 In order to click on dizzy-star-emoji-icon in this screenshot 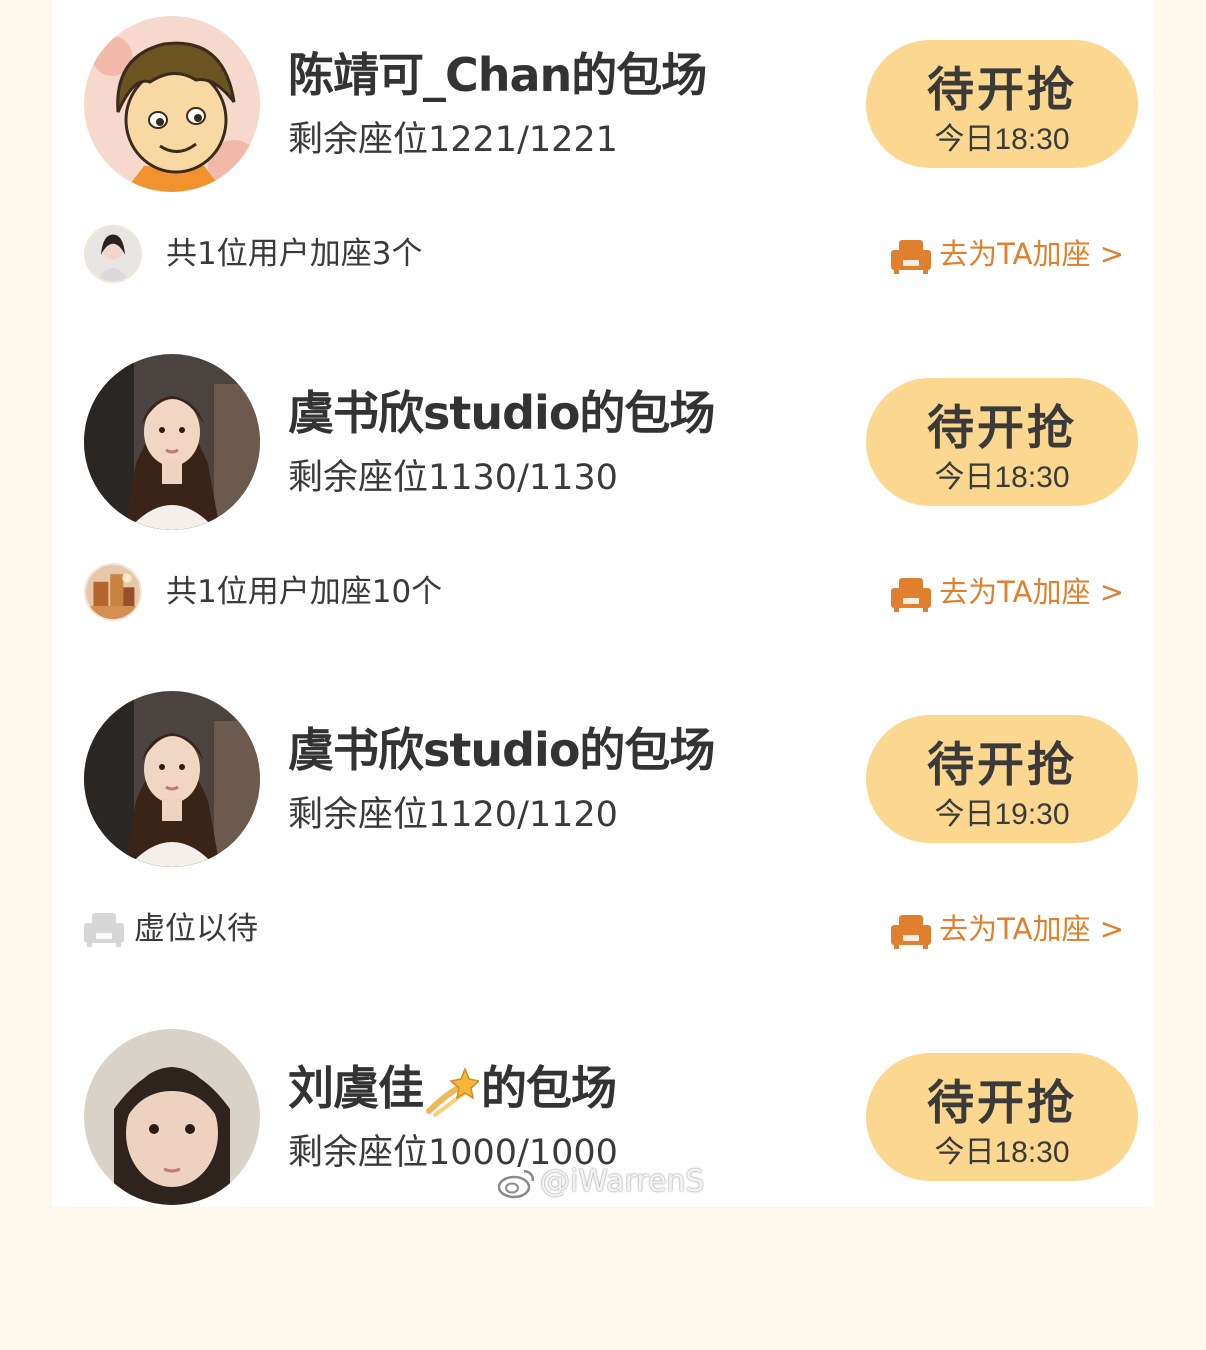, I will do `click(452, 1092)`.